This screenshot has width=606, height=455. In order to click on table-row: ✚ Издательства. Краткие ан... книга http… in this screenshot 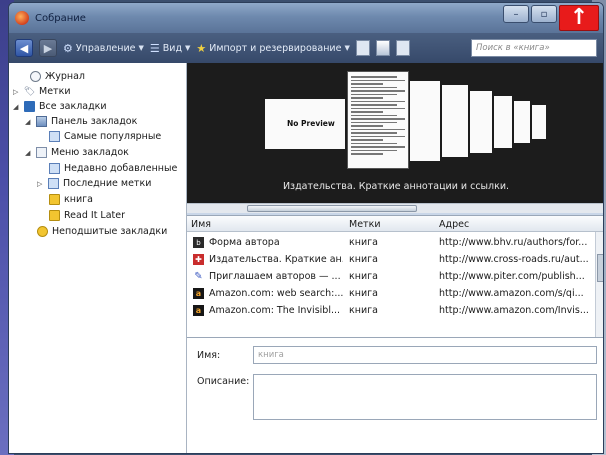, I will do `click(395, 259)`.